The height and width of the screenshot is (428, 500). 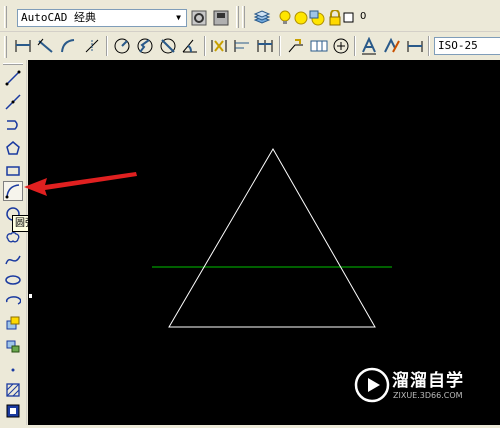 I want to click on polygon-tool-button, so click(x=13, y=148).